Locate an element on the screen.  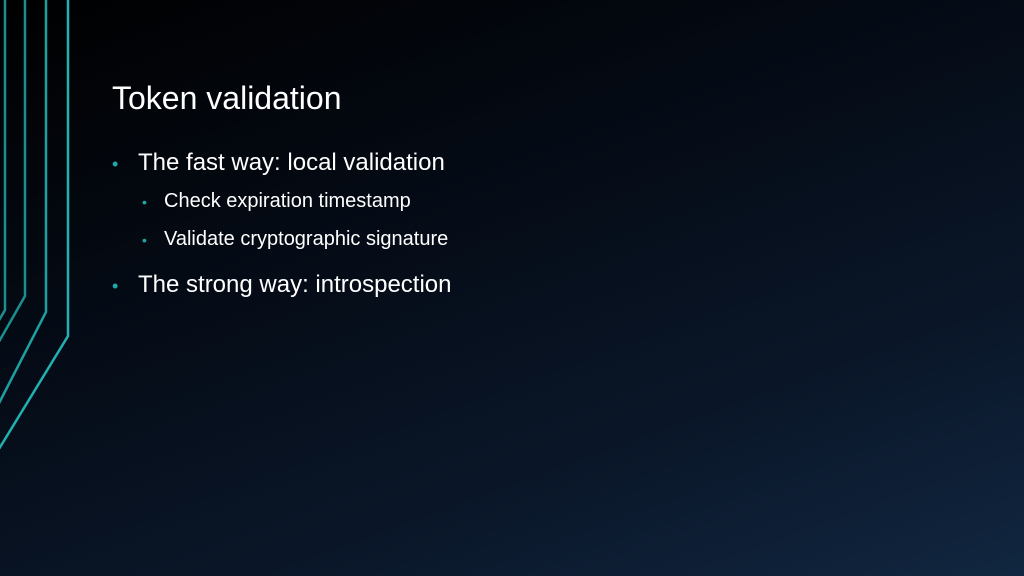
decorative-lines is located at coordinates (35, 225).